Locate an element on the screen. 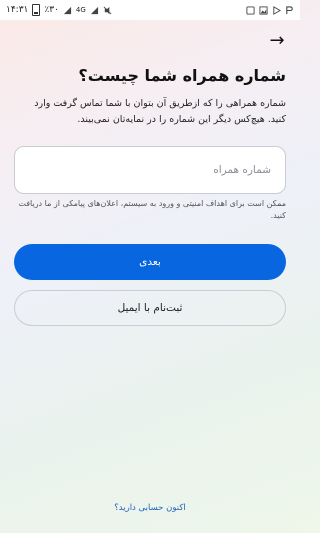 This screenshot has width=320, height=533. status-bar: ۱۴:۳۱ ٪۳۰ 4G is located at coordinates (150, 10).